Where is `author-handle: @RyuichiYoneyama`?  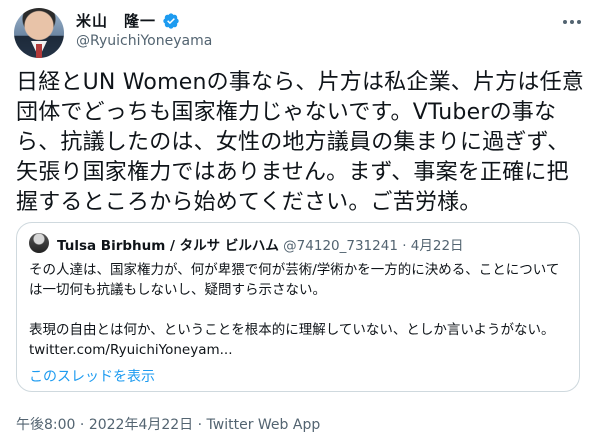 author-handle: @RyuichiYoneyama is located at coordinates (144, 41).